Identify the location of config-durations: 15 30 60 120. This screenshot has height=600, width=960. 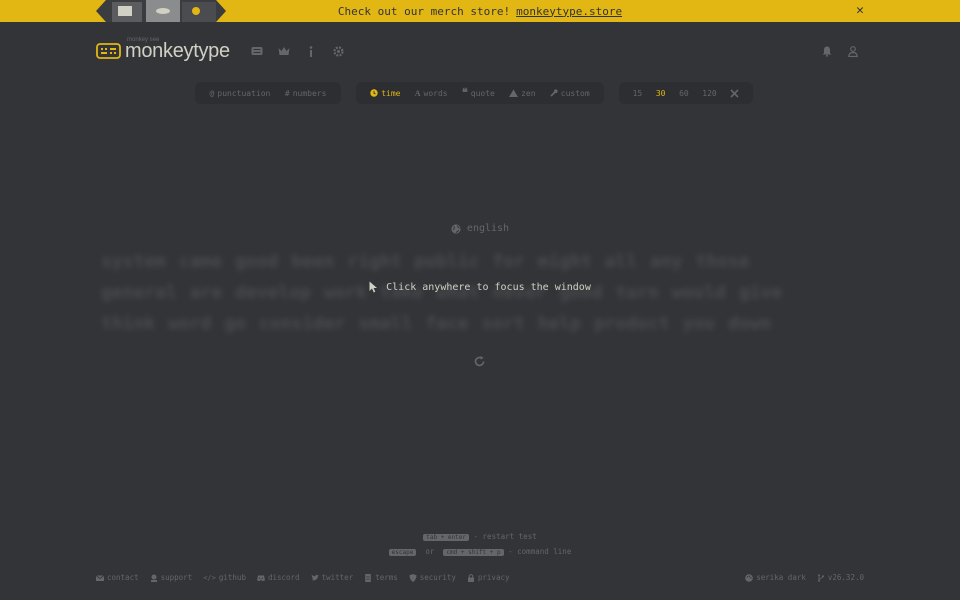
(686, 93).